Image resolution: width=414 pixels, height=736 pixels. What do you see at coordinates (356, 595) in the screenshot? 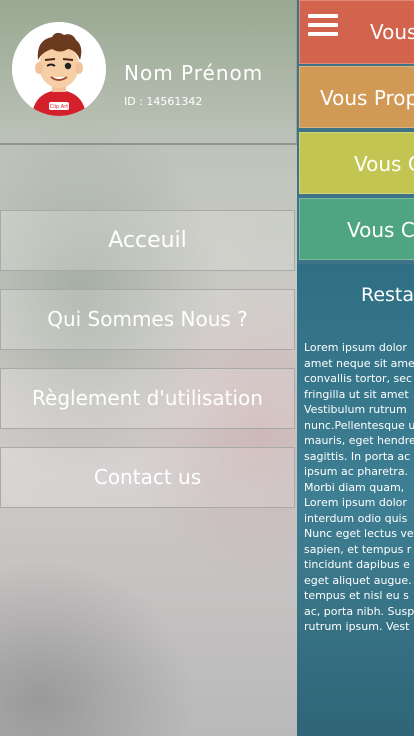
I see `description-line: tempus et nisl eu s` at bounding box center [356, 595].